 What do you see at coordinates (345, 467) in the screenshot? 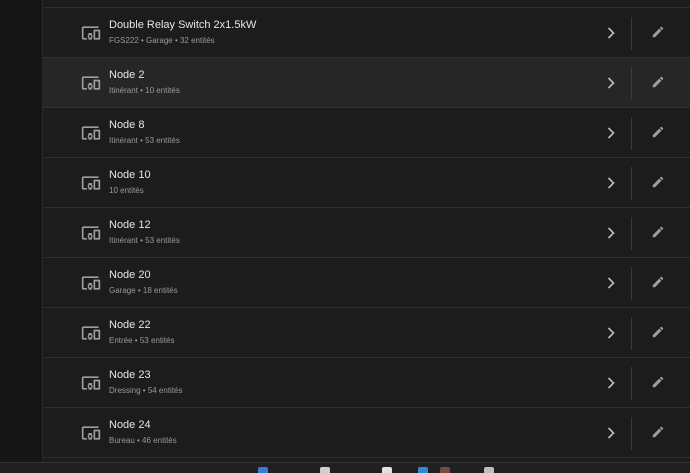
I see `taskbar` at bounding box center [345, 467].